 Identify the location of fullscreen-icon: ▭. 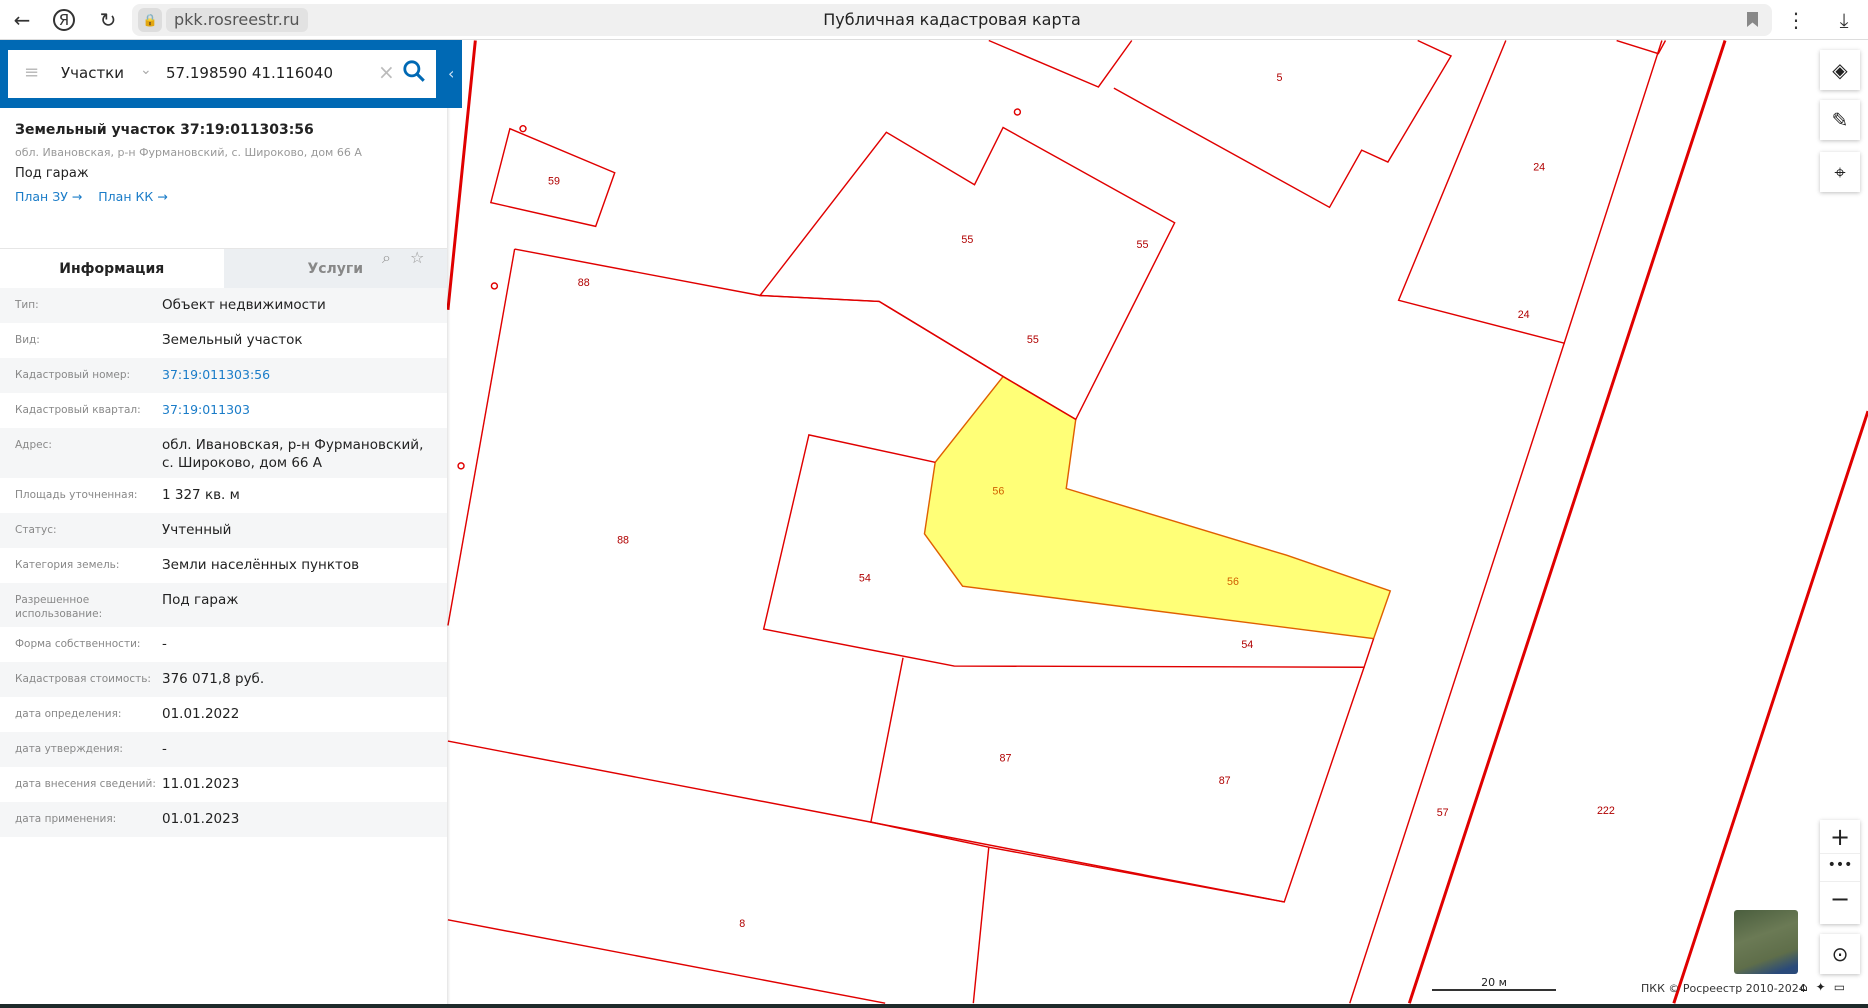
(1843, 987).